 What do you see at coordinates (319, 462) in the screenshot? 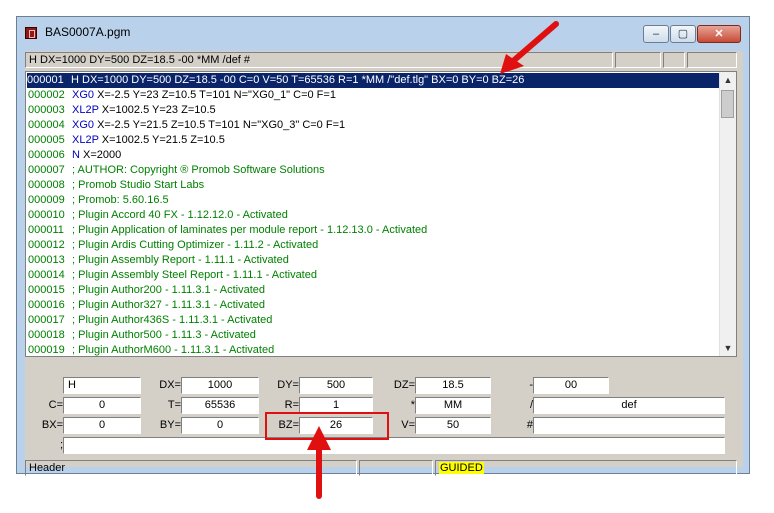
I see `arrow-to-bz-field` at bounding box center [319, 462].